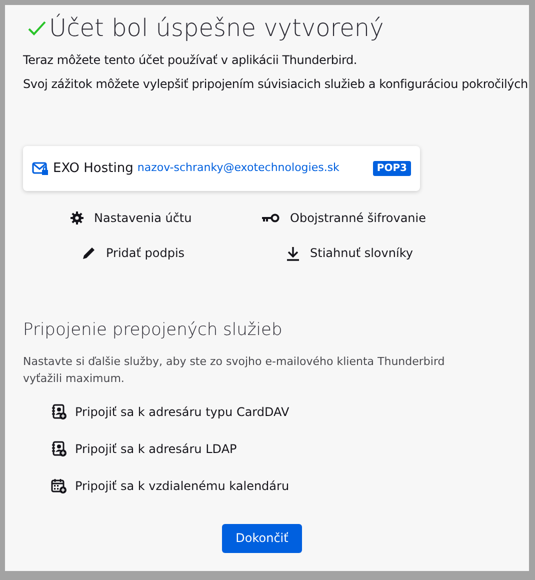 The height and width of the screenshot is (580, 535). What do you see at coordinates (40, 169) in the screenshot?
I see `mail-lock-icon` at bounding box center [40, 169].